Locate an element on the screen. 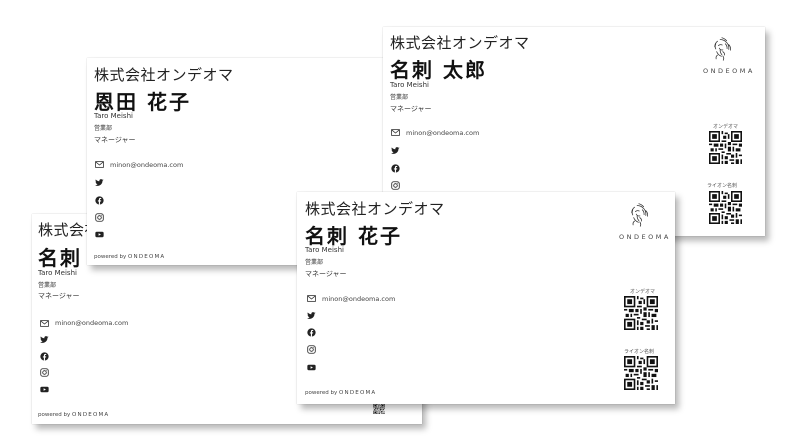  person-name: 名刺 is located at coordinates (60, 258).